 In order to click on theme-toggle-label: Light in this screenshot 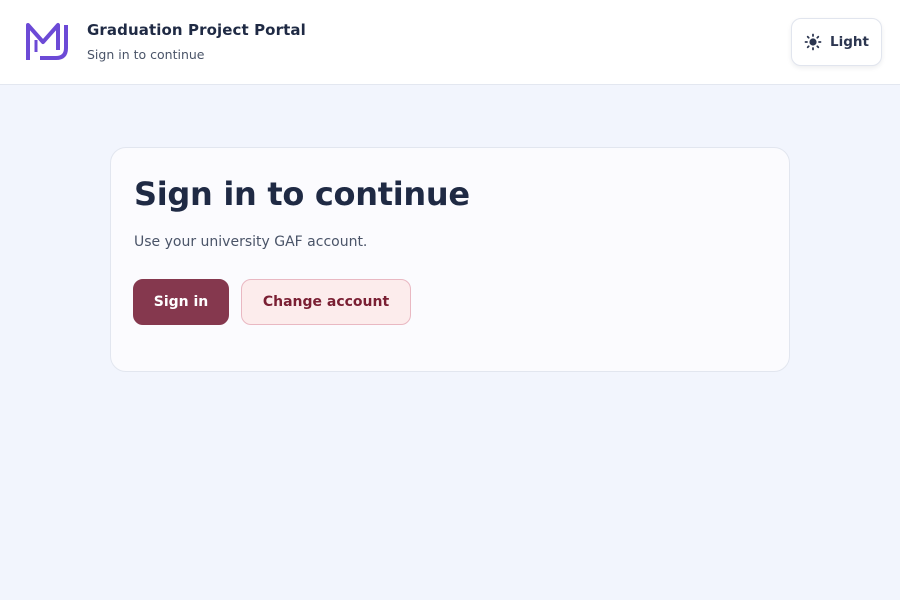, I will do `click(849, 42)`.